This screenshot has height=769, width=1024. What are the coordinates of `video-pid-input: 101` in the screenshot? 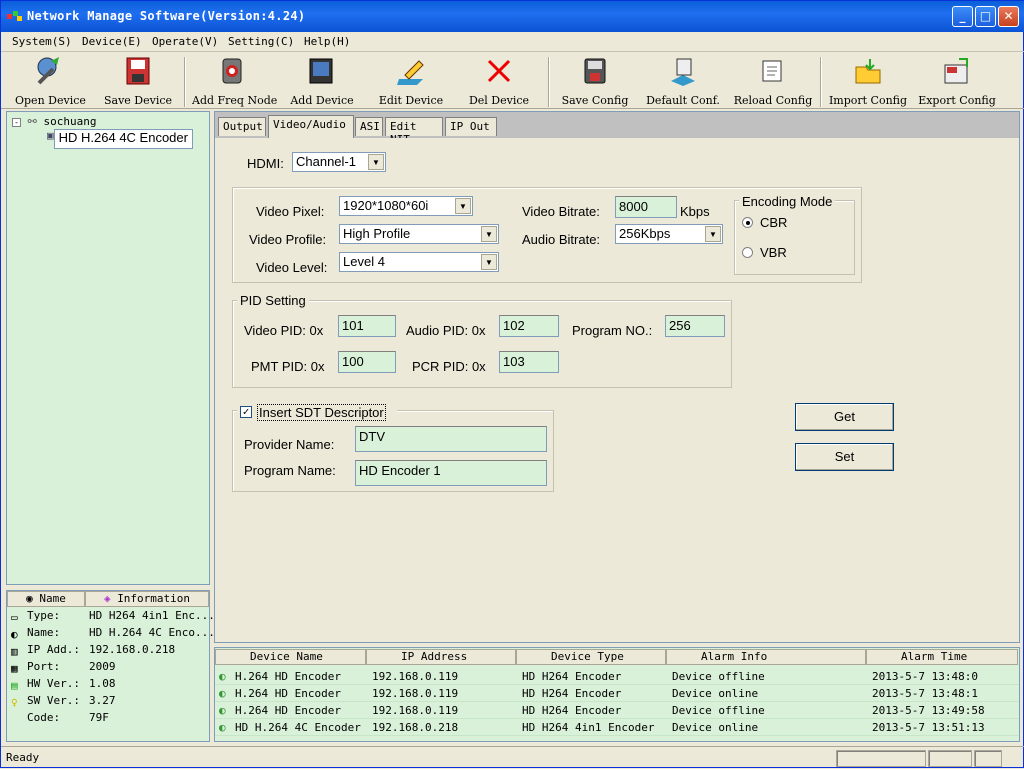 It's located at (367, 326).